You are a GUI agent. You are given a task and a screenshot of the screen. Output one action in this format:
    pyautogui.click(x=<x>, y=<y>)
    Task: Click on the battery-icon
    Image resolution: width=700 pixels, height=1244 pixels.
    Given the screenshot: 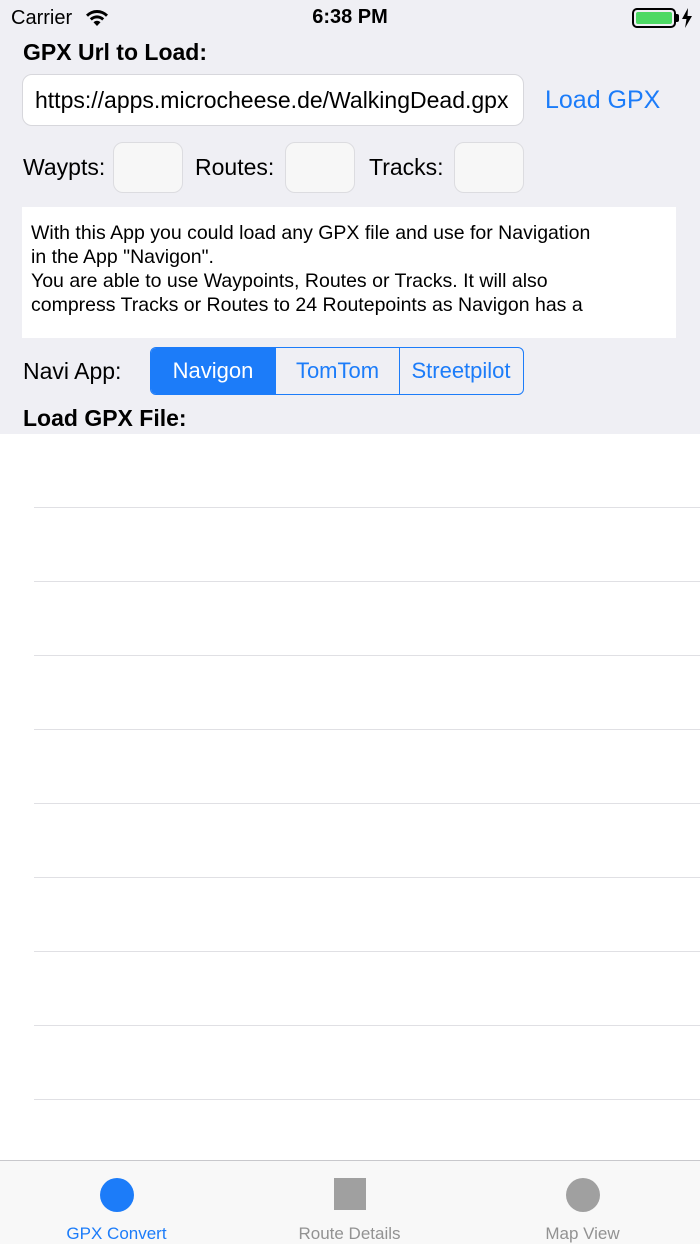 What is the action you would take?
    pyautogui.click(x=654, y=18)
    